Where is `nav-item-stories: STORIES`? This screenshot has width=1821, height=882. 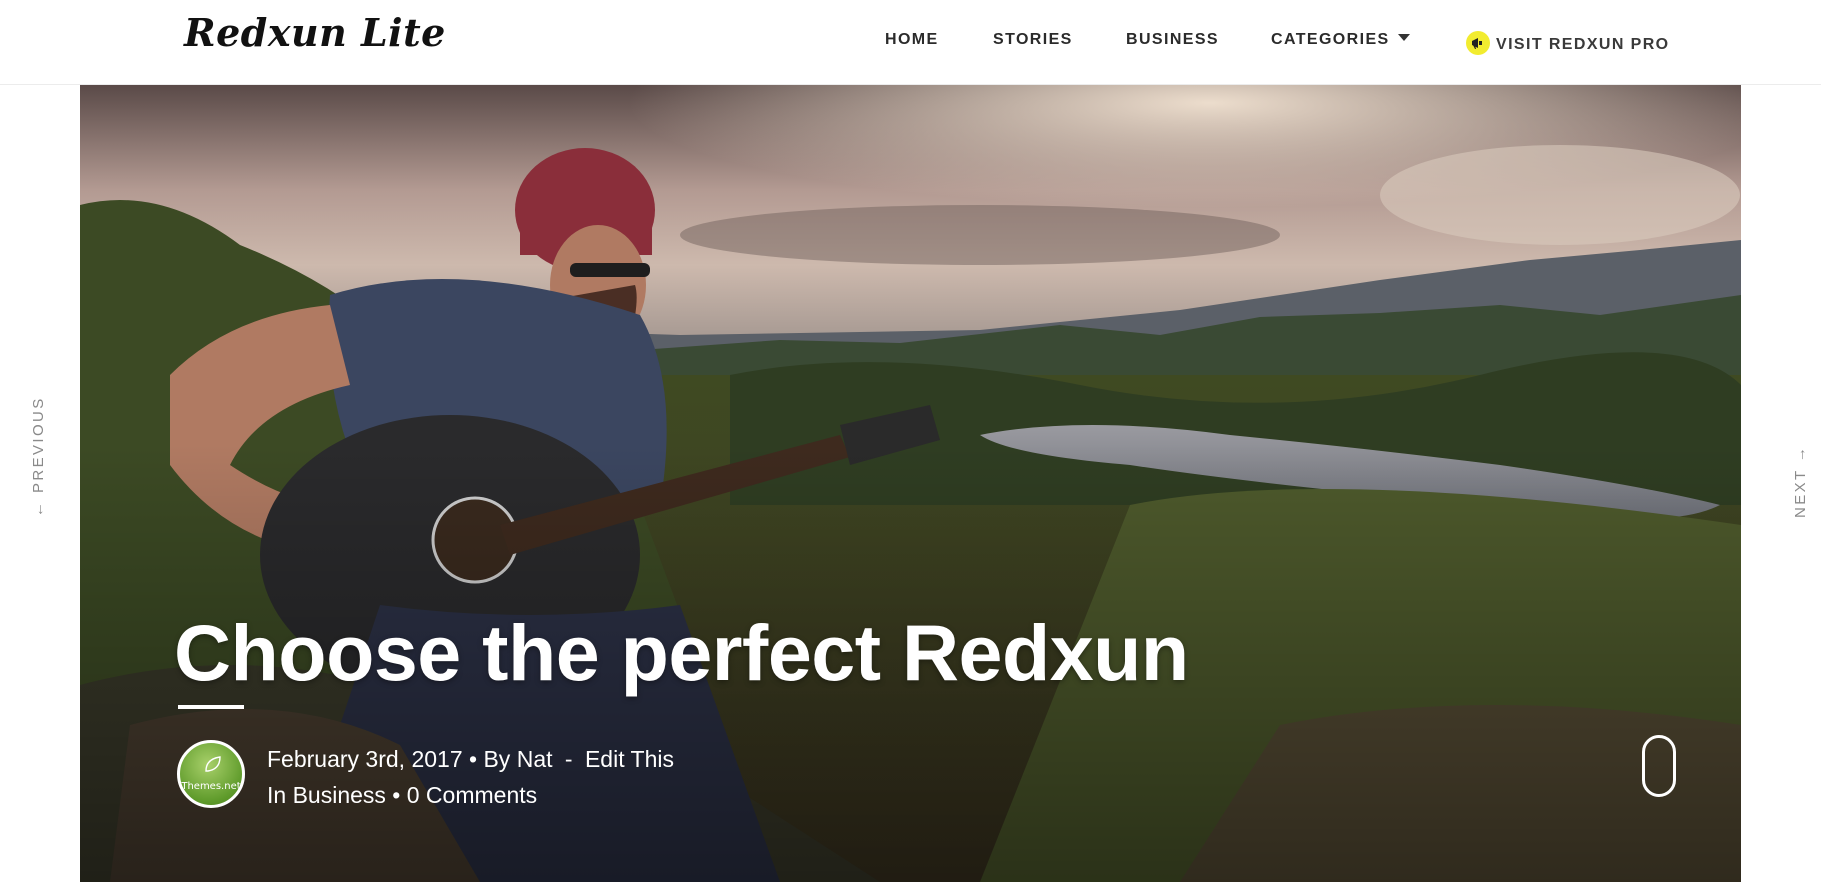 nav-item-stories: STORIES is located at coordinates (1033, 40).